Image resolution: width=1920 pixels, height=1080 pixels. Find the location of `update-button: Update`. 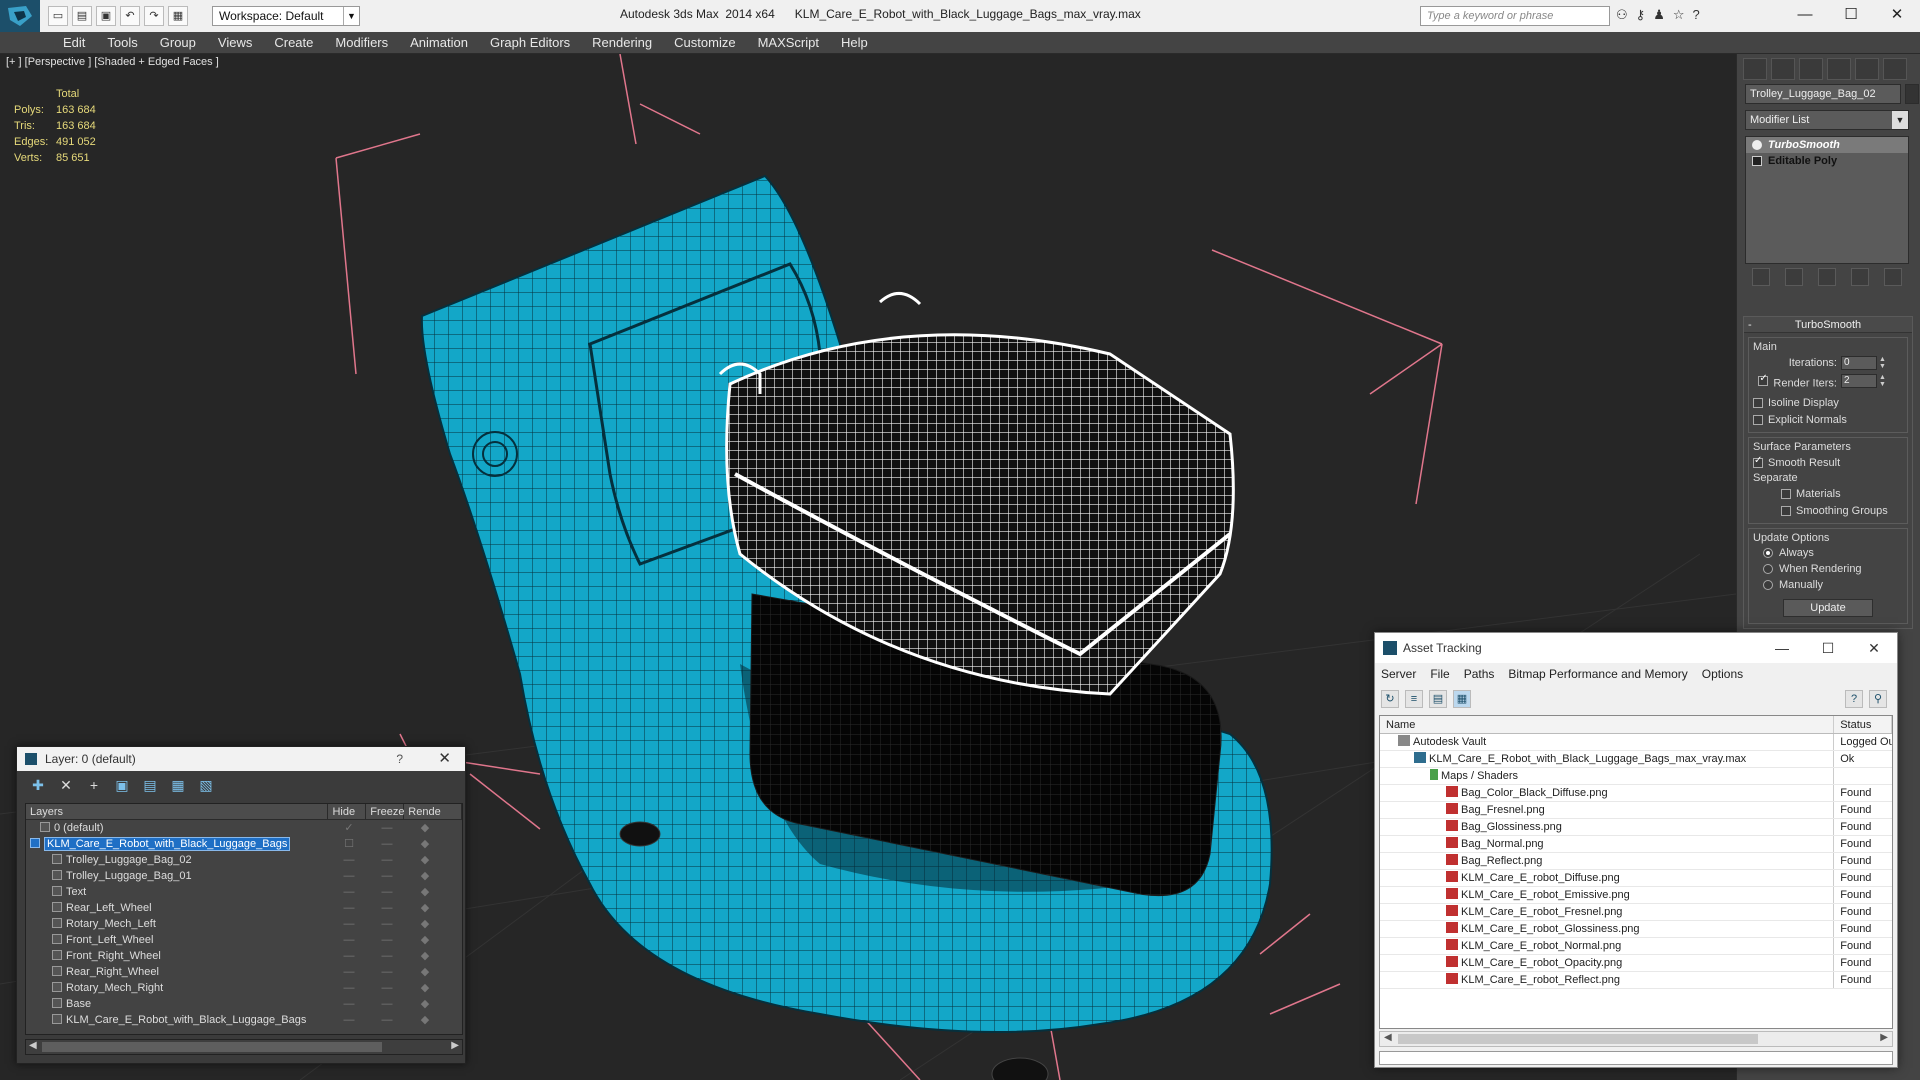

update-button: Update is located at coordinates (1828, 608).